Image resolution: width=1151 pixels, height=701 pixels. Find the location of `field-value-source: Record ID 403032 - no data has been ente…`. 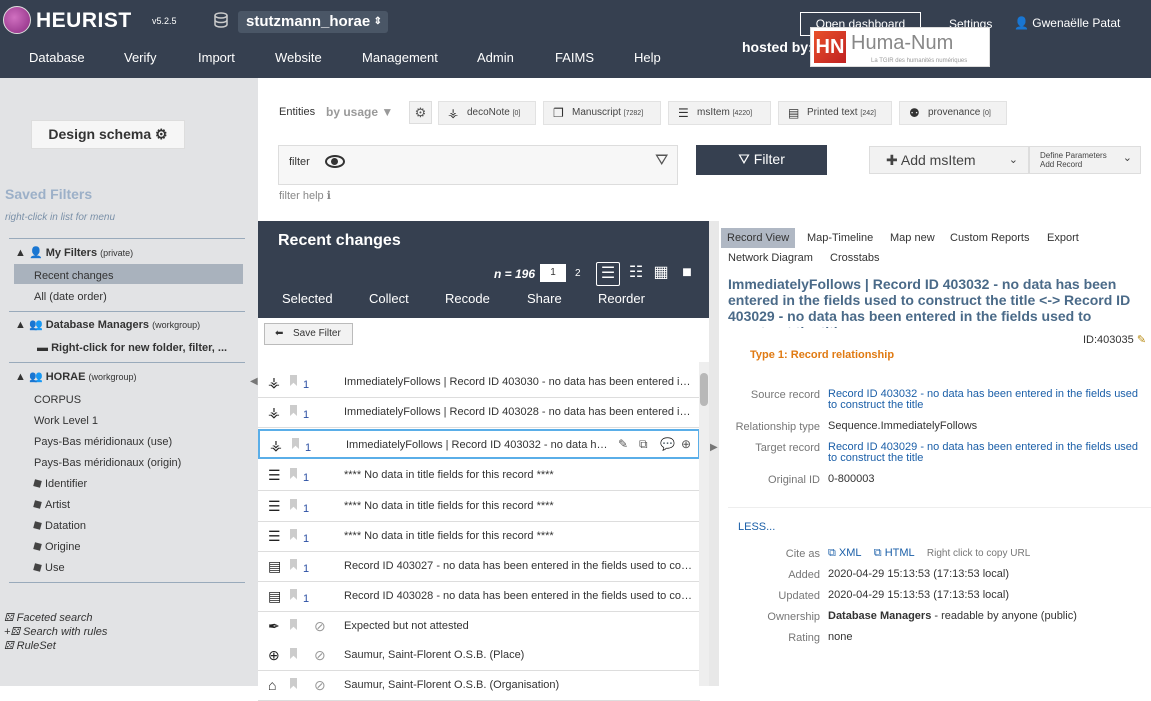

field-value-source: Record ID 403032 - no data has been ente… is located at coordinates (988, 400).